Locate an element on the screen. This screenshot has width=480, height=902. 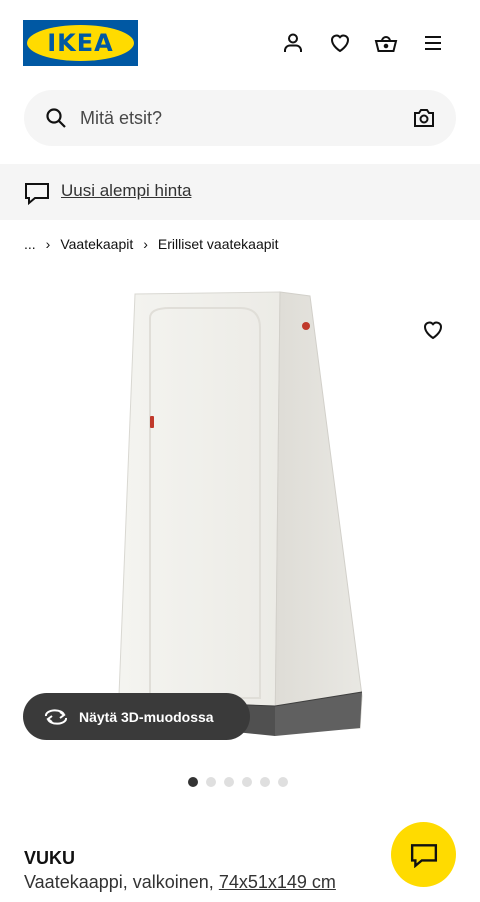
account-icon is located at coordinates (293, 43).